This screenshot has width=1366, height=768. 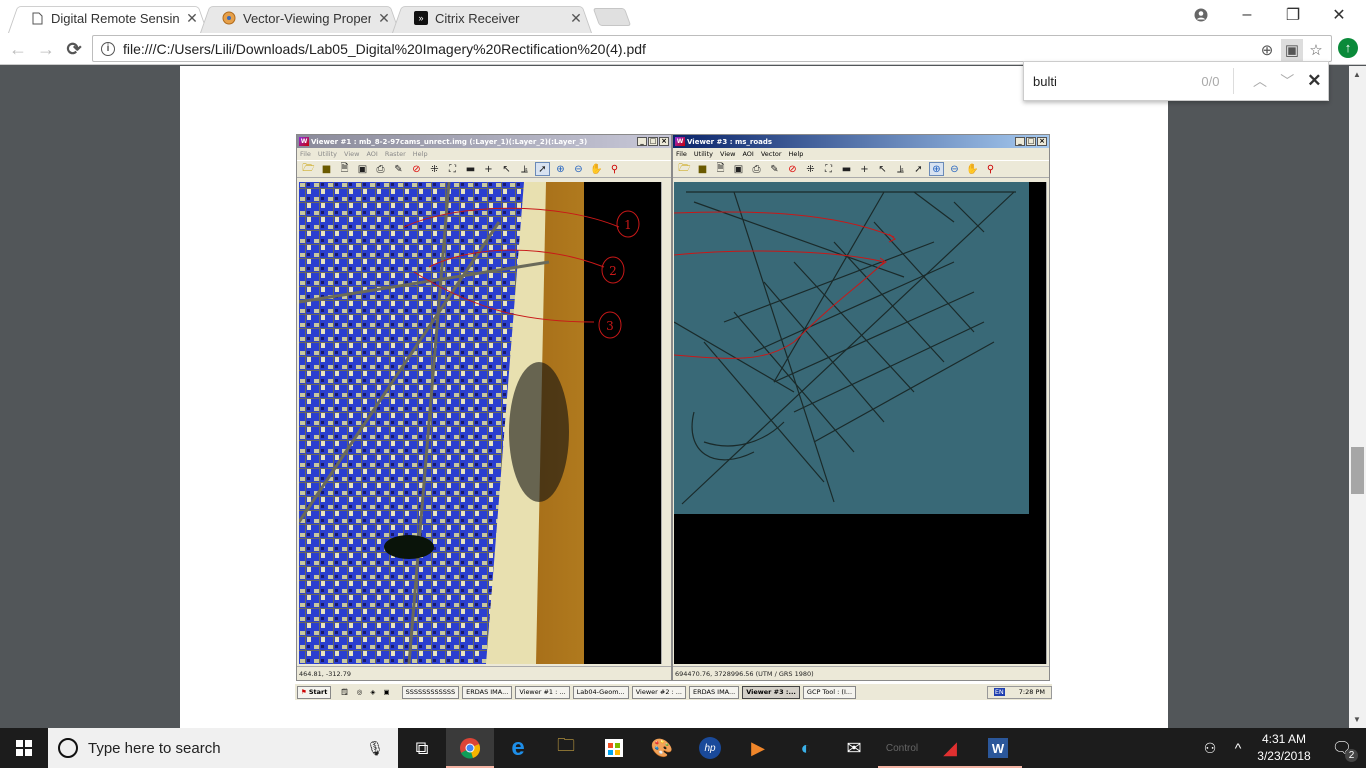 I want to click on menu-raster: Raster, so click(x=395, y=154).